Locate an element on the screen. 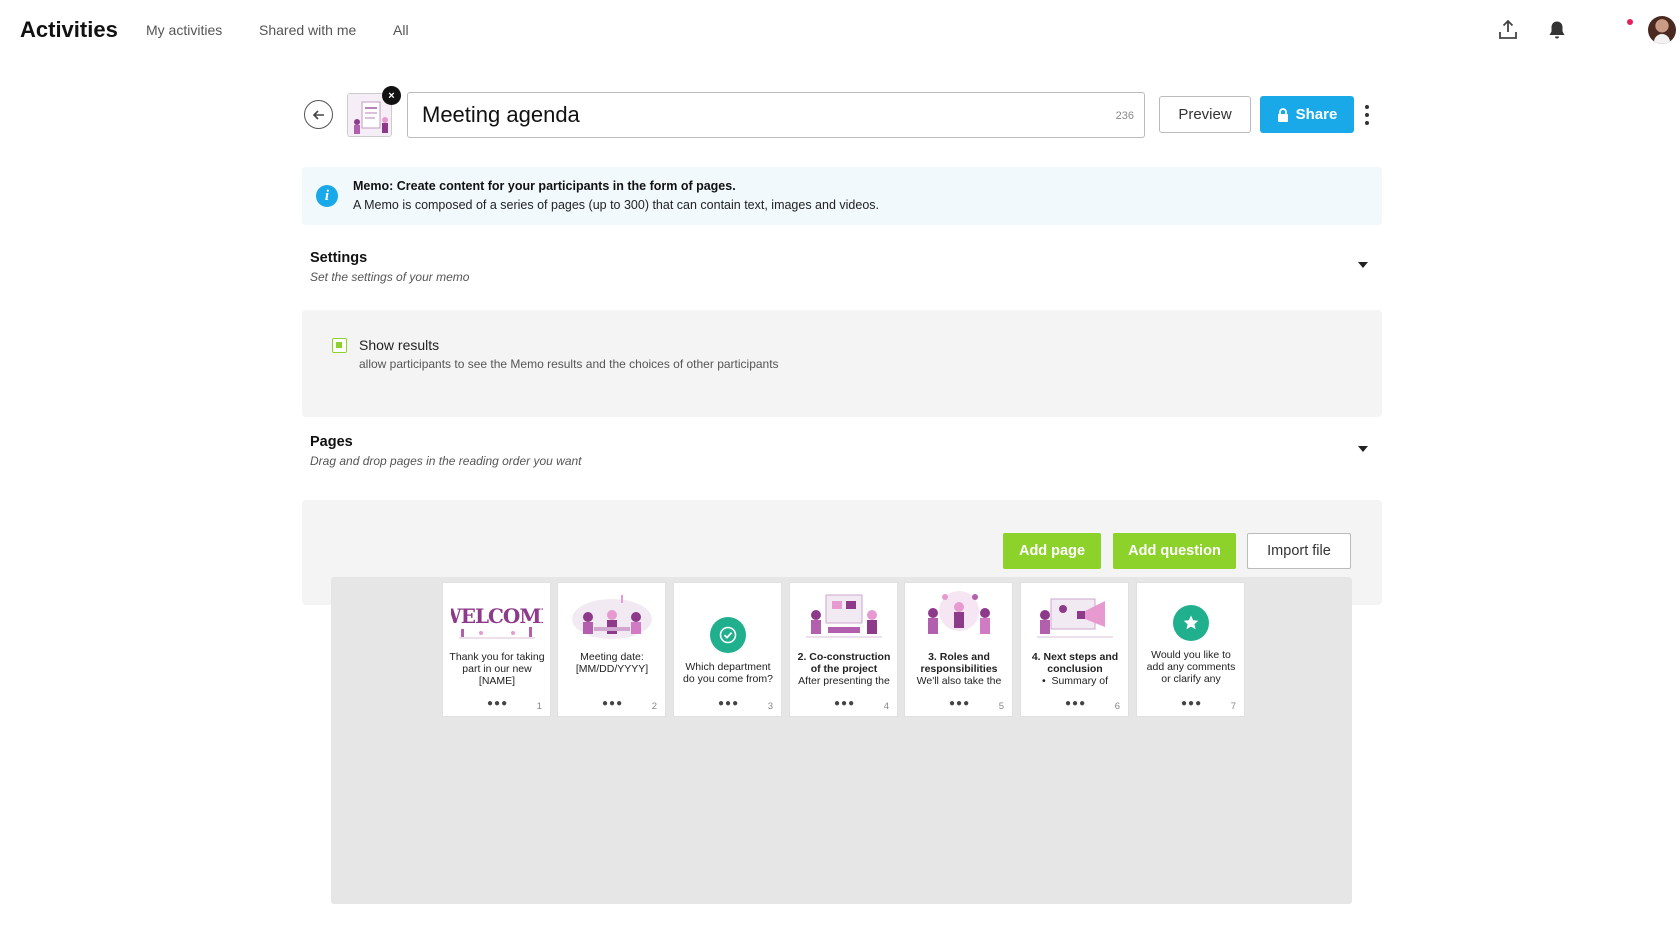 The width and height of the screenshot is (1680, 927). title-input is located at coordinates (776, 115).